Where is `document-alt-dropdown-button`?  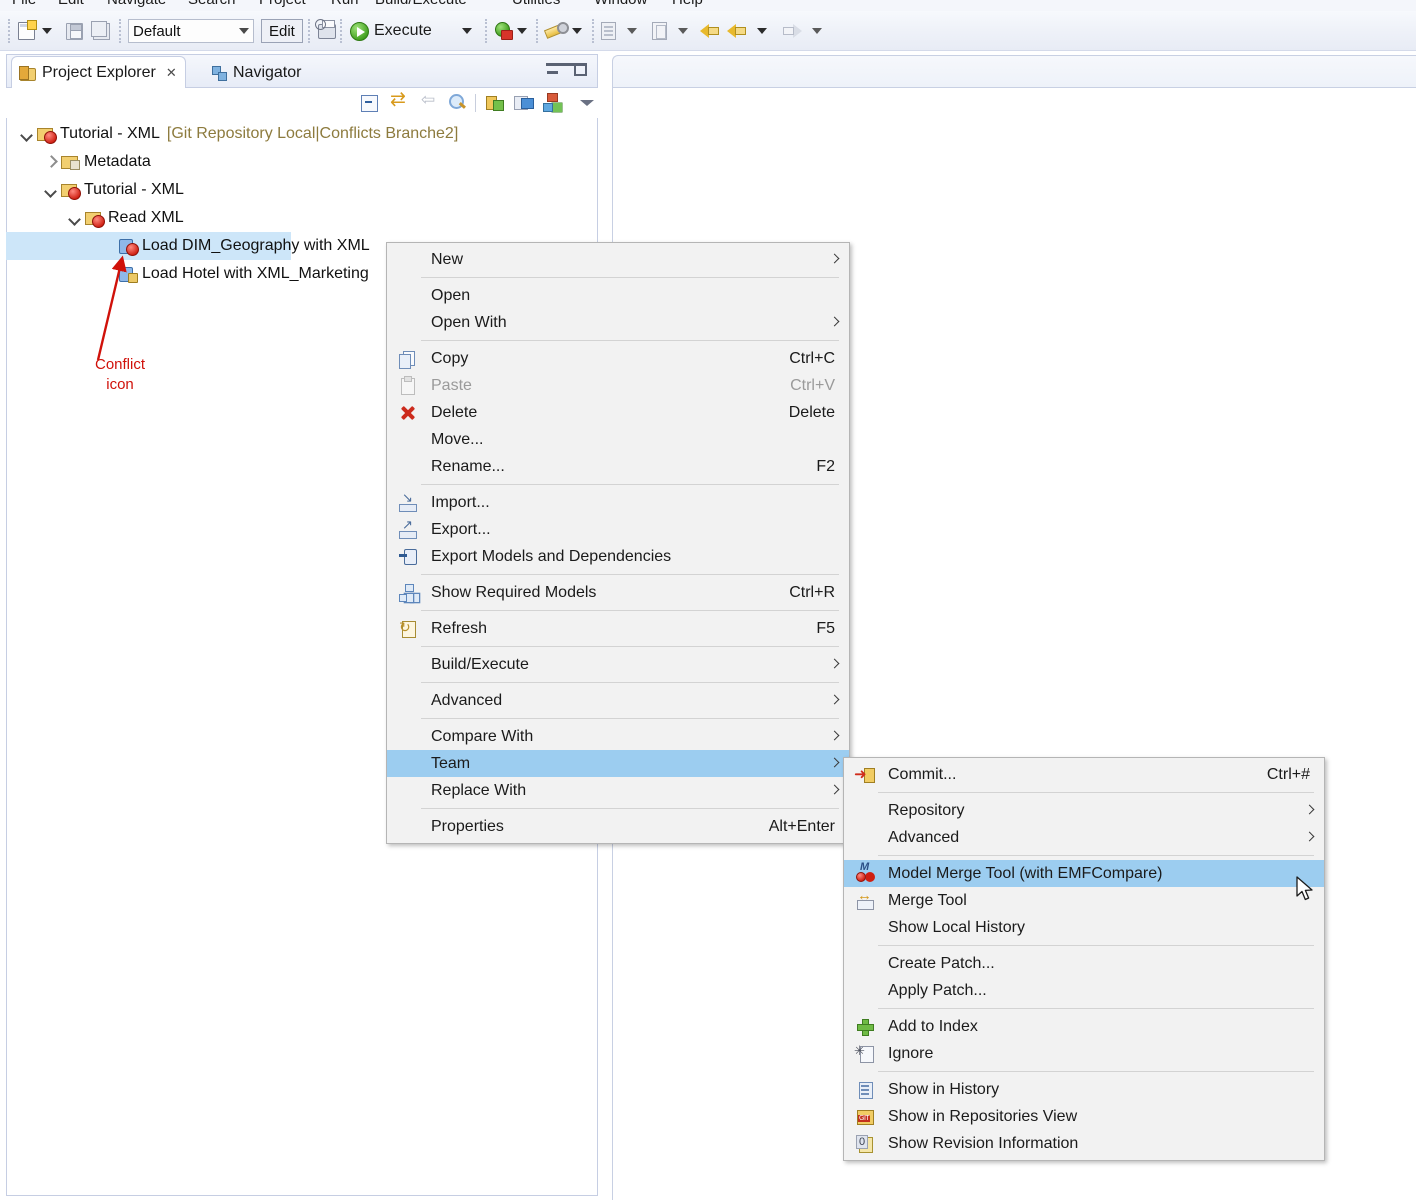
document-alt-dropdown-button is located at coordinates (683, 31).